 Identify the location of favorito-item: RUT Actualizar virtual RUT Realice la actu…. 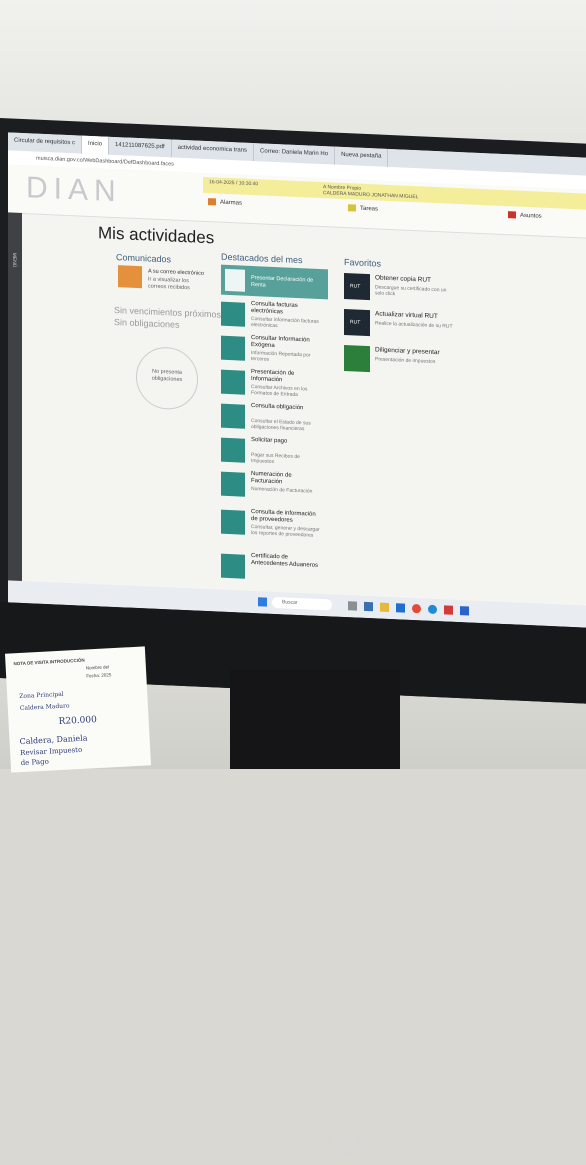
(399, 325).